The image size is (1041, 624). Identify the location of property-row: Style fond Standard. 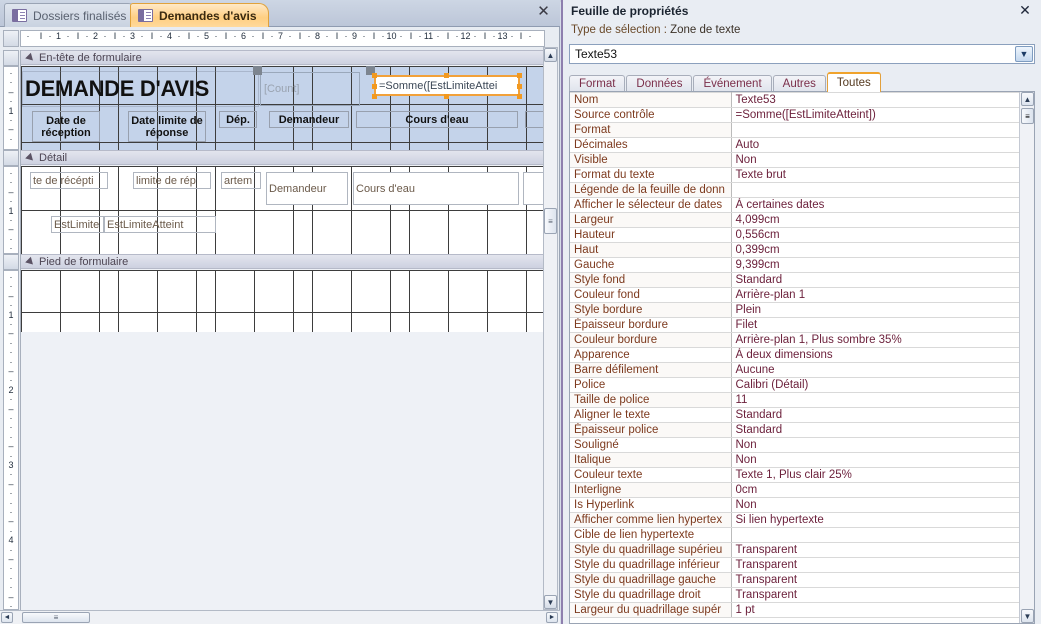
(795, 280).